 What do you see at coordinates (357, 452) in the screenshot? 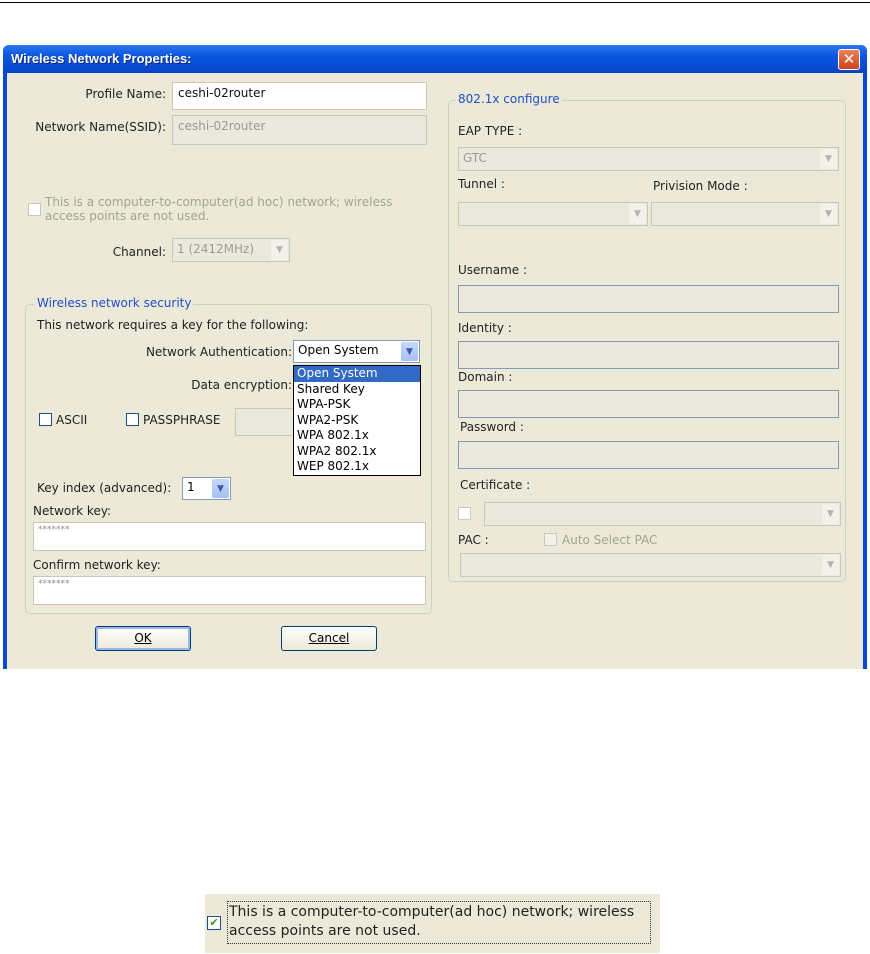
I see `auth-option: WPA2 802.1x` at bounding box center [357, 452].